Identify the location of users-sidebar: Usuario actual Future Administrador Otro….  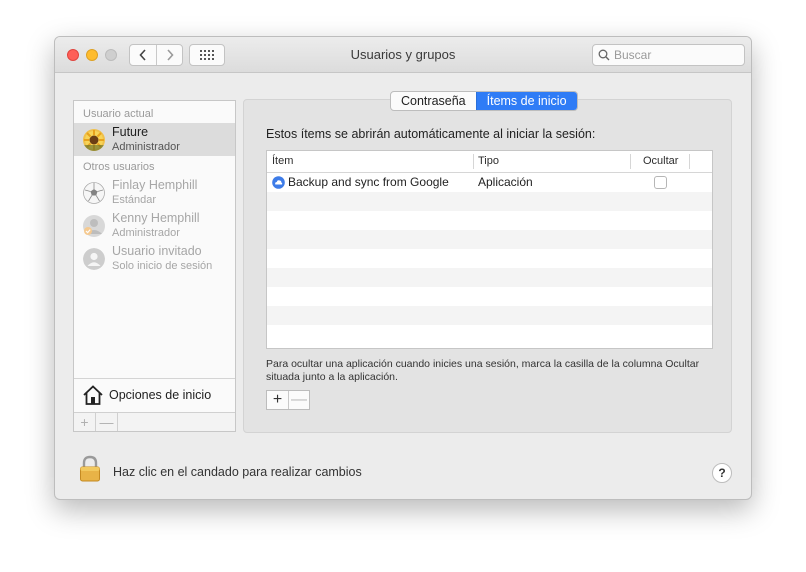
(154, 266).